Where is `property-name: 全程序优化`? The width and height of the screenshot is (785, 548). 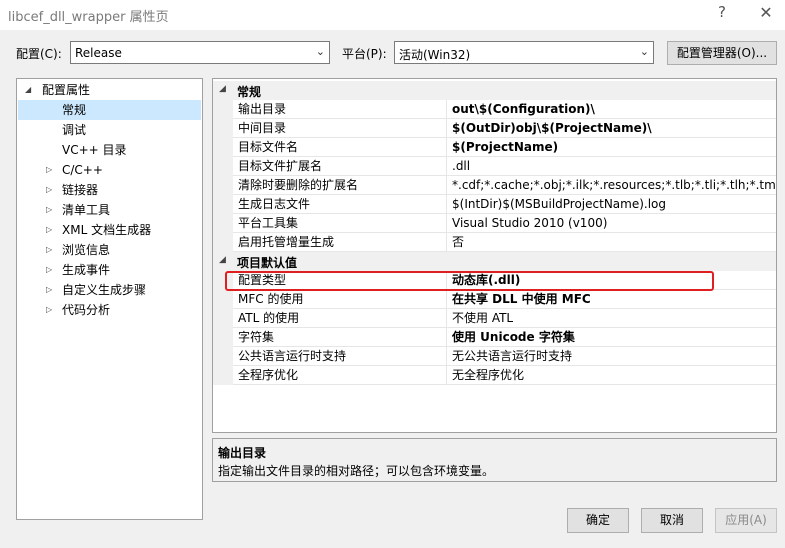 property-name: 全程序优化 is located at coordinates (340, 375).